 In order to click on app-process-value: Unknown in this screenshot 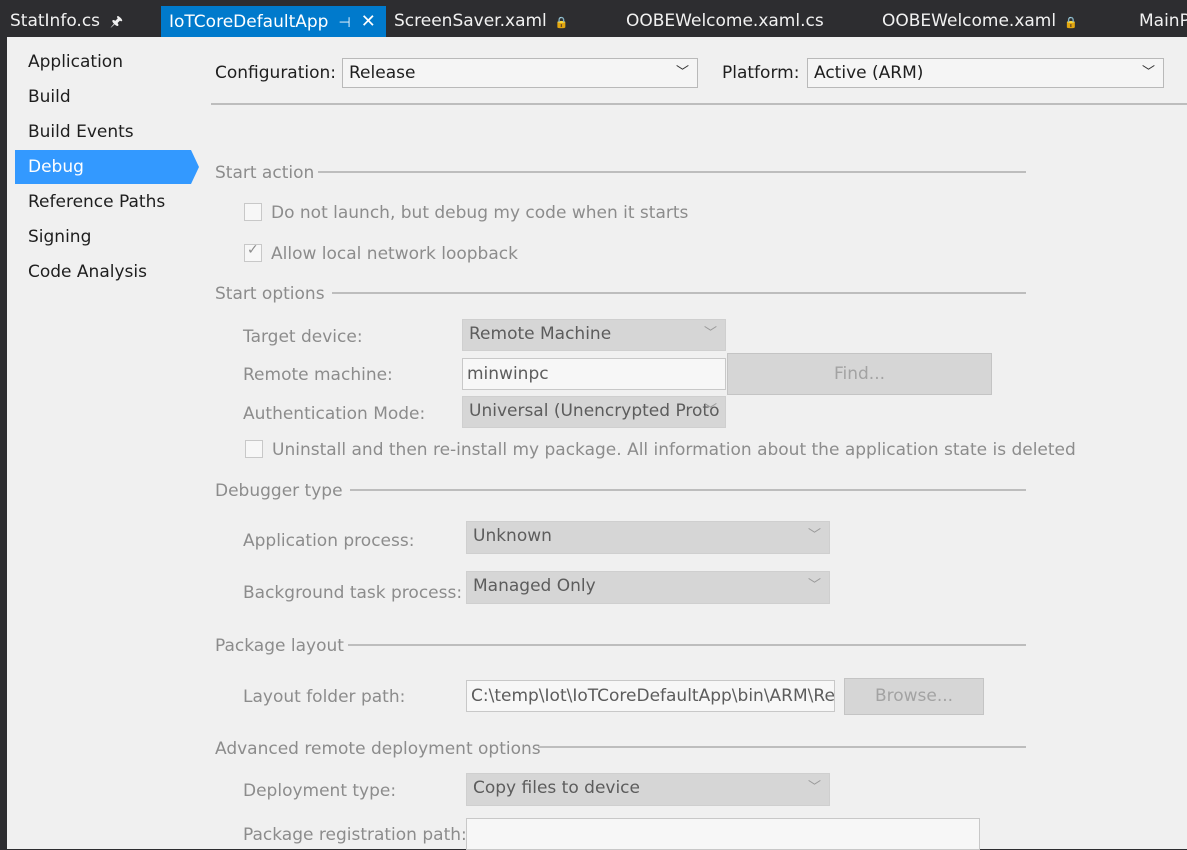, I will do `click(512, 536)`.